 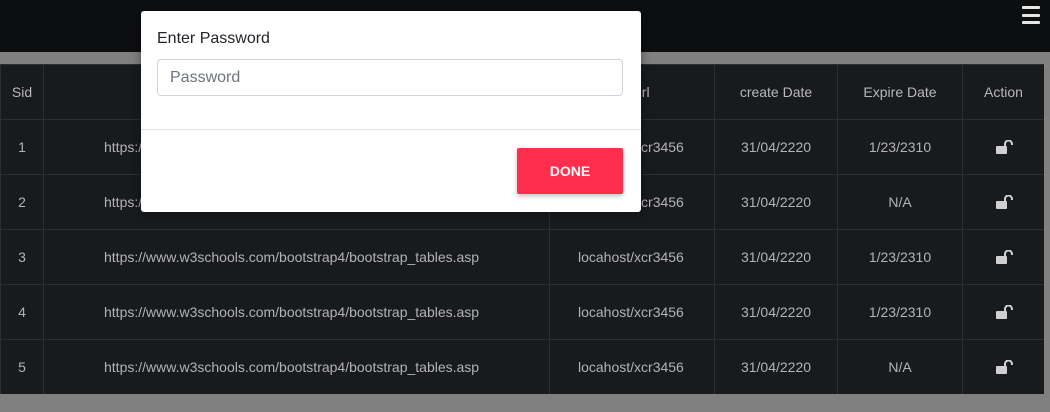 What do you see at coordinates (22, 312) in the screenshot?
I see `cell-sid: 4` at bounding box center [22, 312].